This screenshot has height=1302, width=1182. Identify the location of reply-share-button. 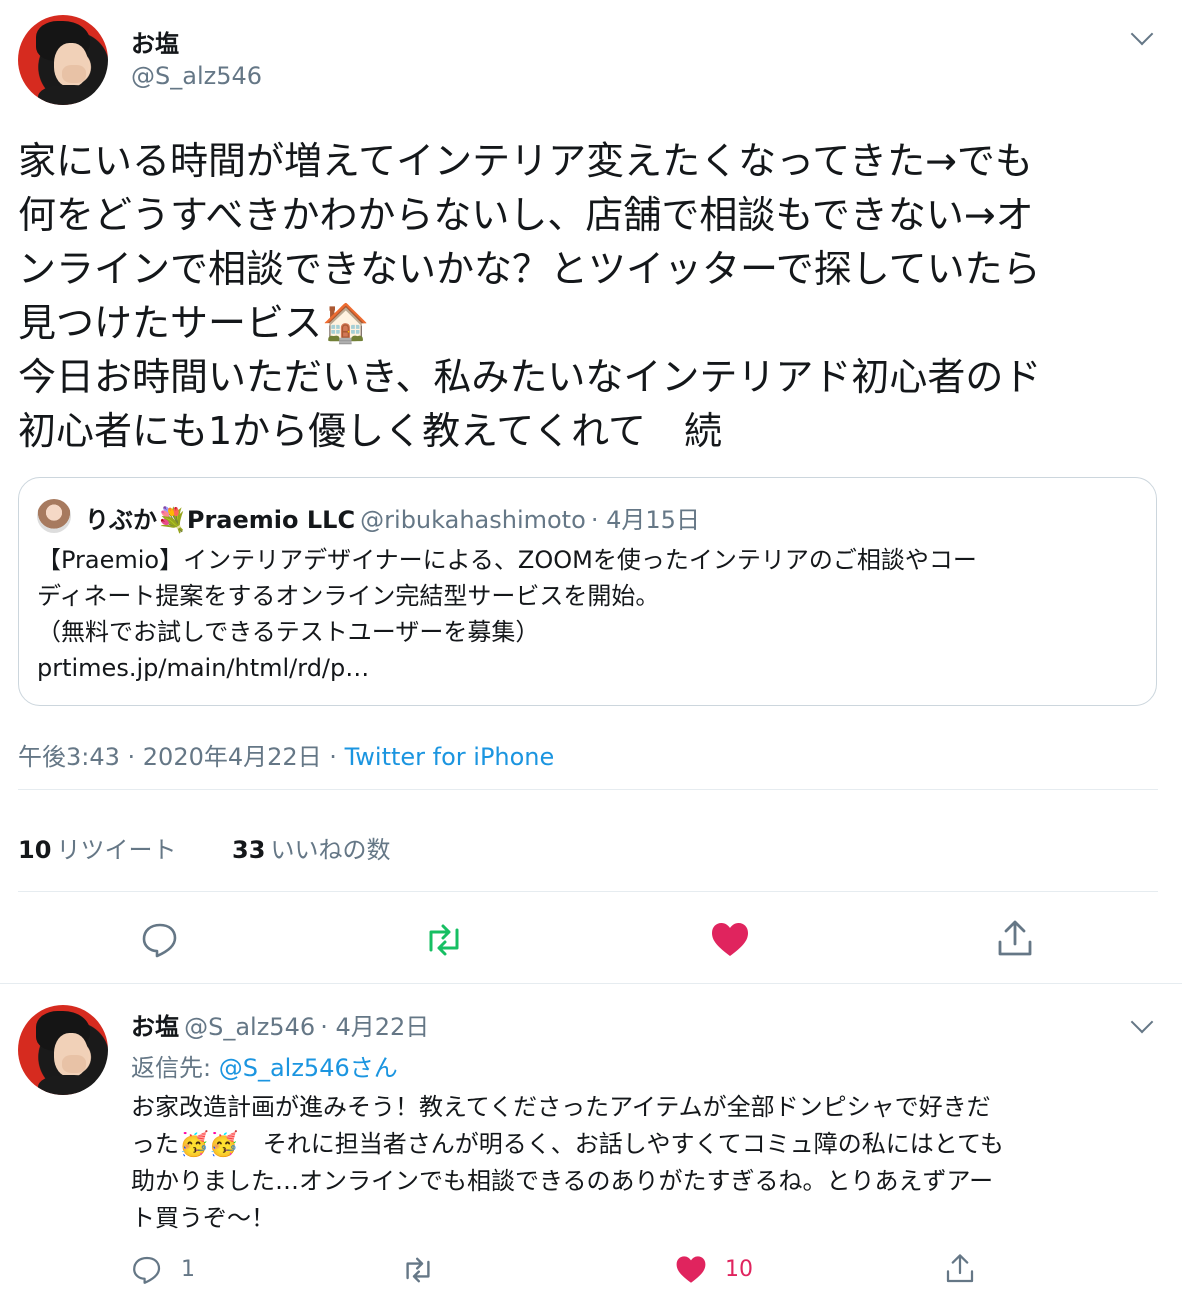
(960, 1269).